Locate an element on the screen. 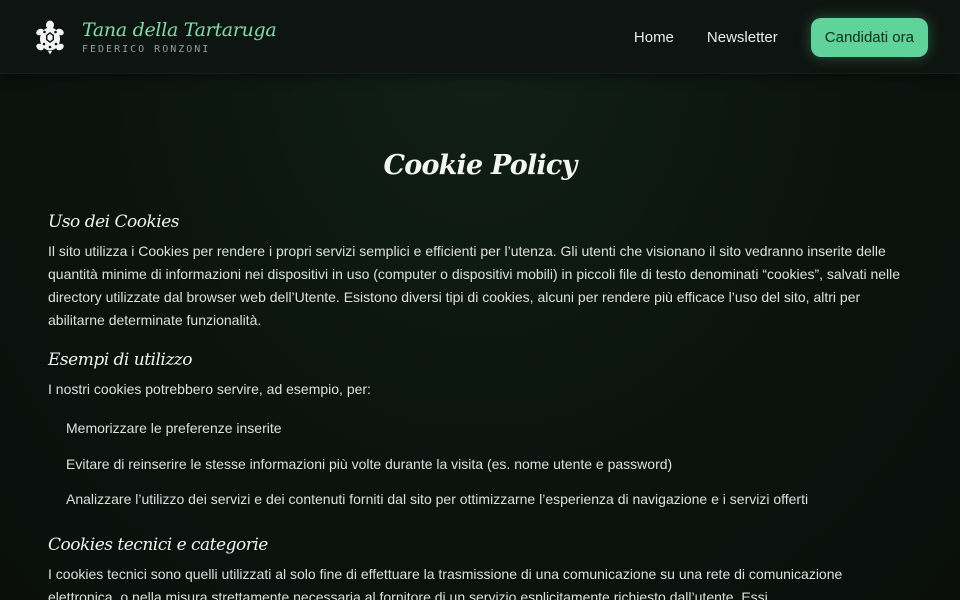  brand-subtitle: FEDERICO RONZONI is located at coordinates (146, 49).